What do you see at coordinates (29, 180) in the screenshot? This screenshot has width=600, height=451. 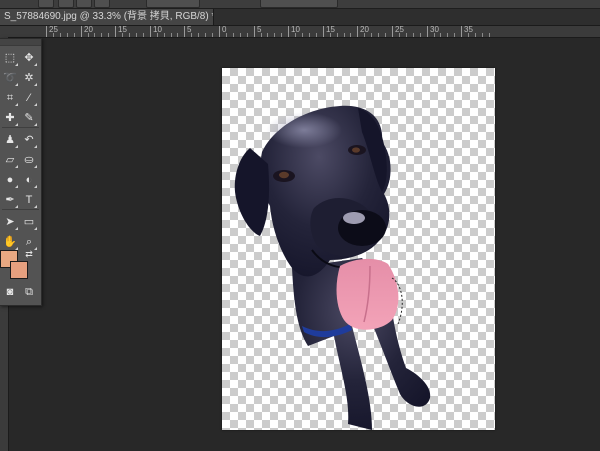 I see `dodge-tool-icon: ◐` at bounding box center [29, 180].